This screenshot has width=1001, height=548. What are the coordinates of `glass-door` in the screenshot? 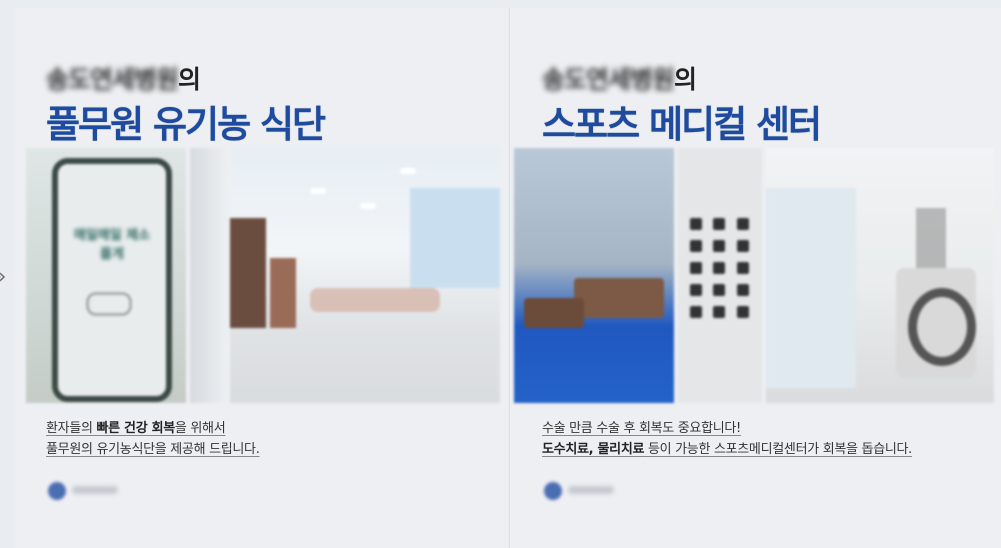 It's located at (811, 288).